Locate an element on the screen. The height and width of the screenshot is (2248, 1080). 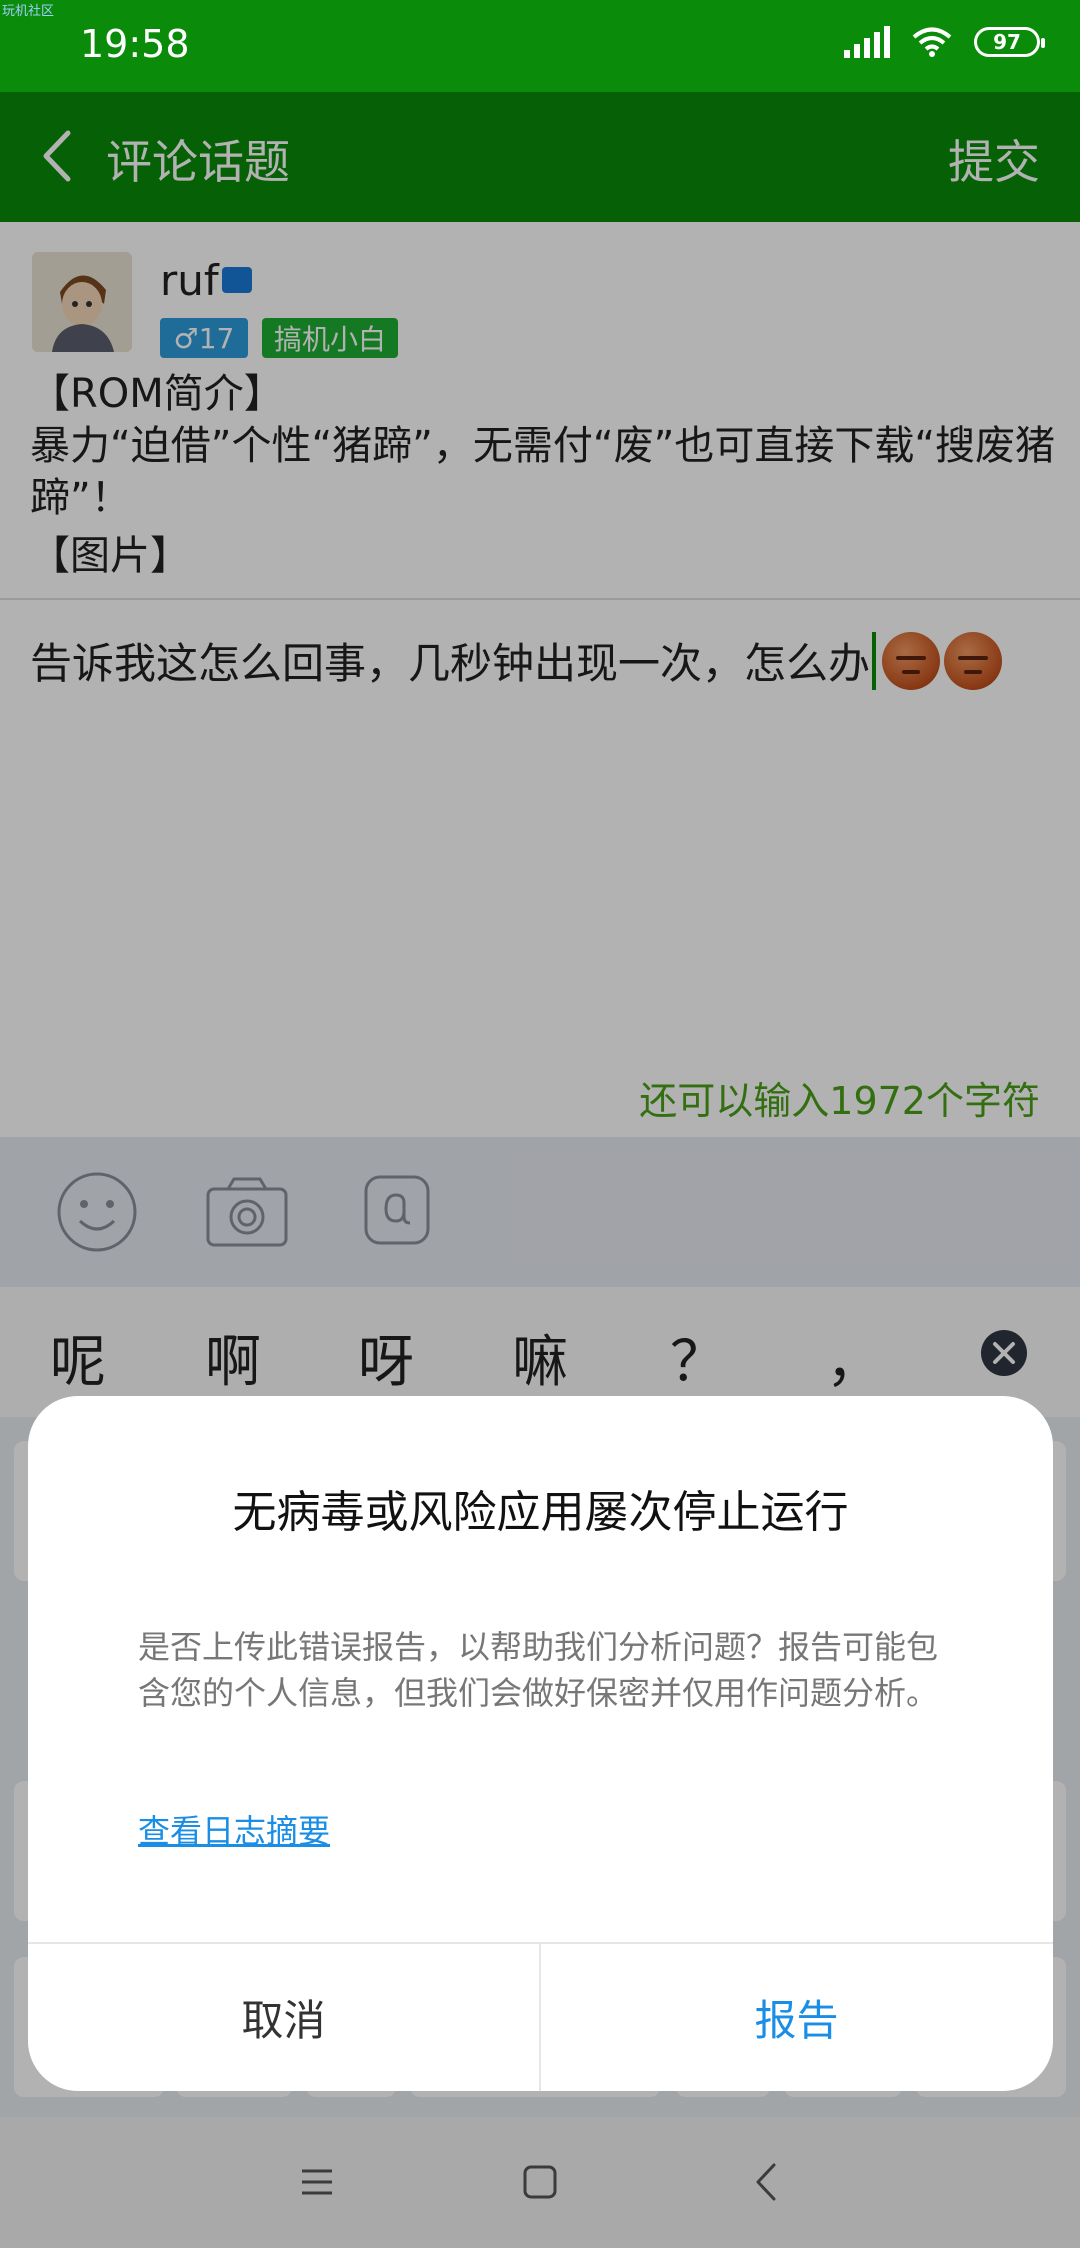
status-icons: 97 is located at coordinates (944, 42).